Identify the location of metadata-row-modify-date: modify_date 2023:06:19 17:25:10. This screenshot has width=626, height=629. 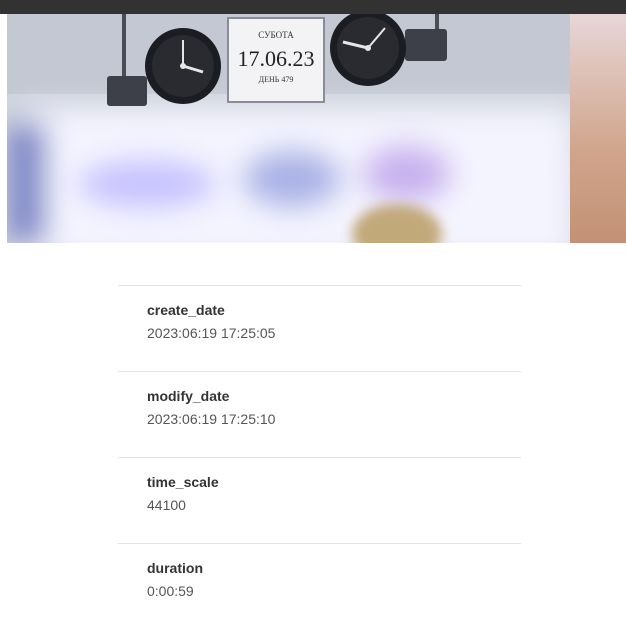
(319, 414).